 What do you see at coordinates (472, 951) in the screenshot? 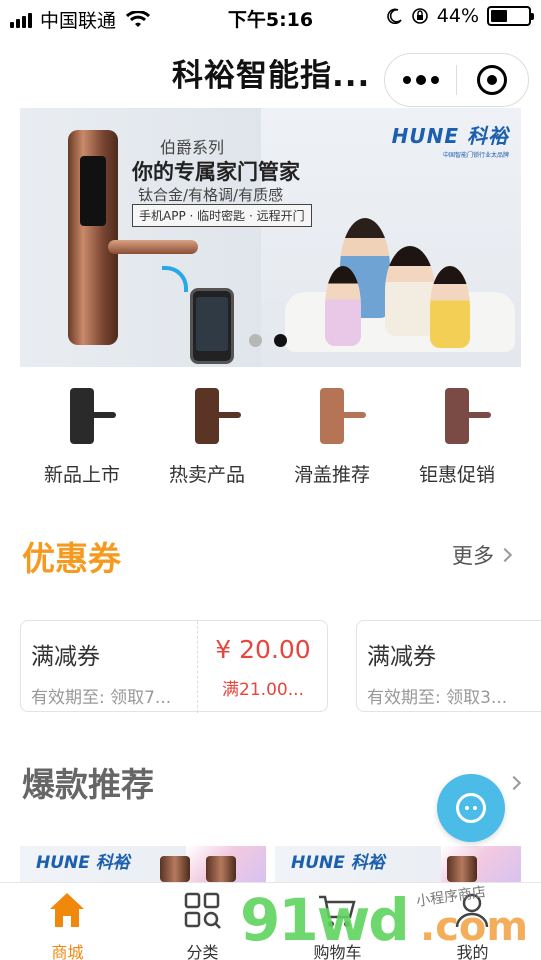
I see `tab-label: 我的` at bounding box center [472, 951].